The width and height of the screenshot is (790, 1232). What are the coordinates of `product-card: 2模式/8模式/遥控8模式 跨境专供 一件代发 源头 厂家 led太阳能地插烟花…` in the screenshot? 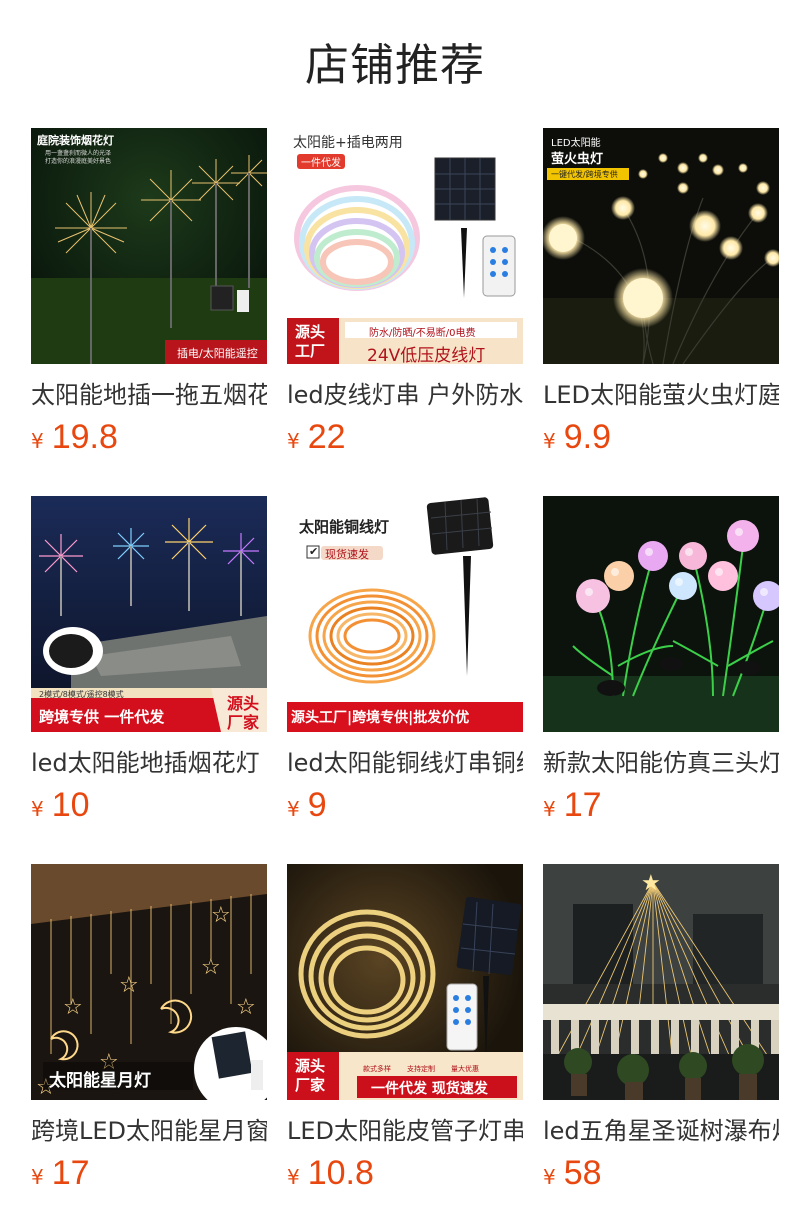 It's located at (149, 680).